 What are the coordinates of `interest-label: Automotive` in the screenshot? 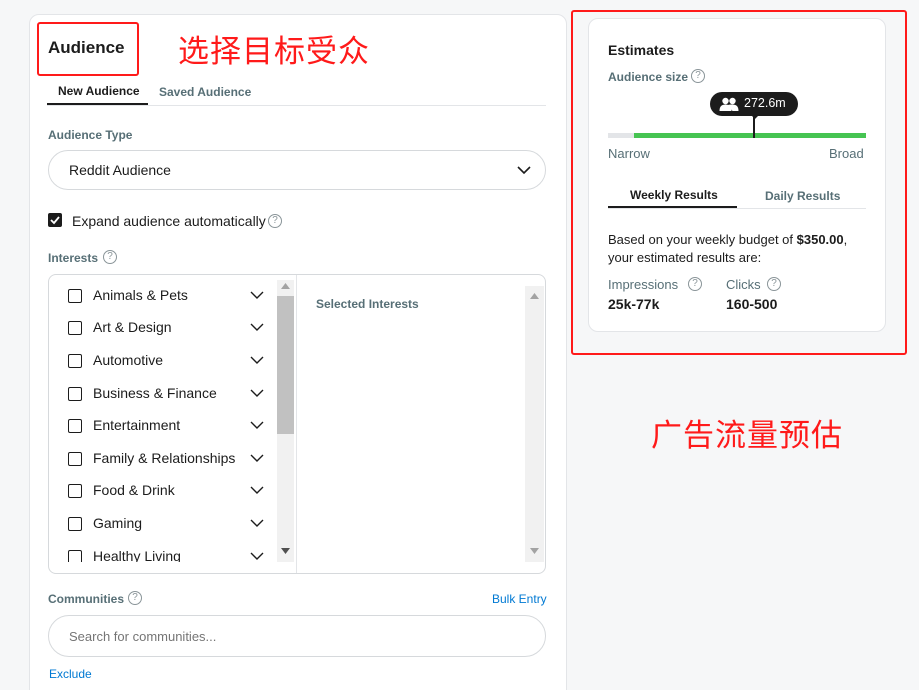 It's located at (128, 360).